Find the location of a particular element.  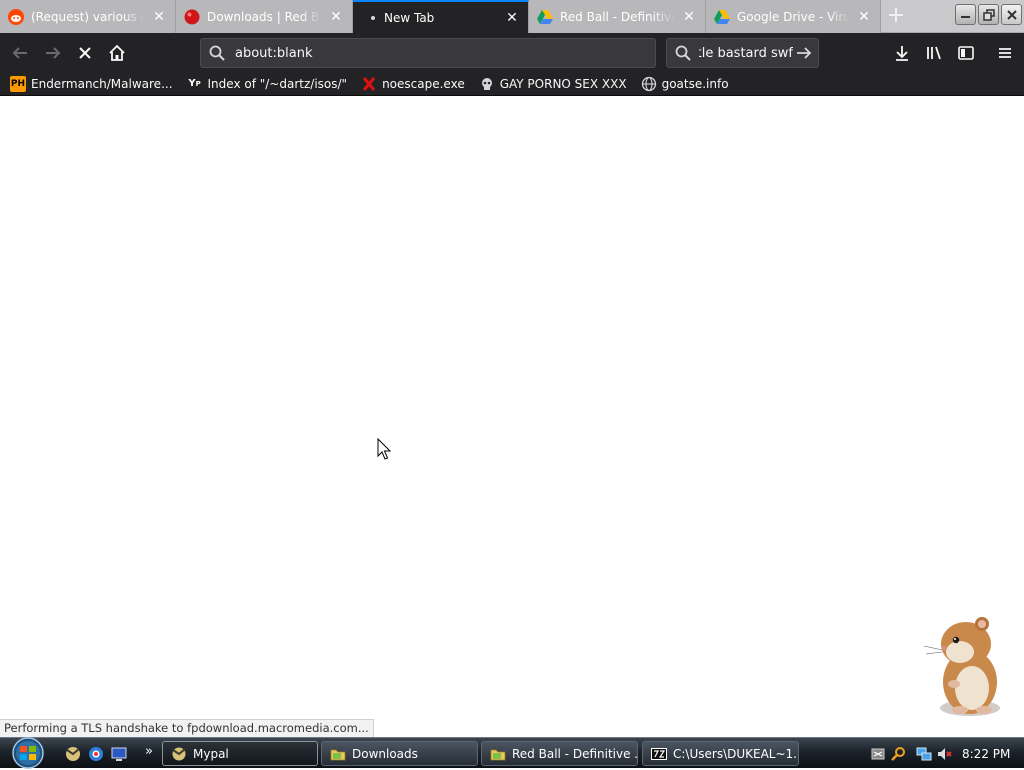

sidebar-button is located at coordinates (966, 53).